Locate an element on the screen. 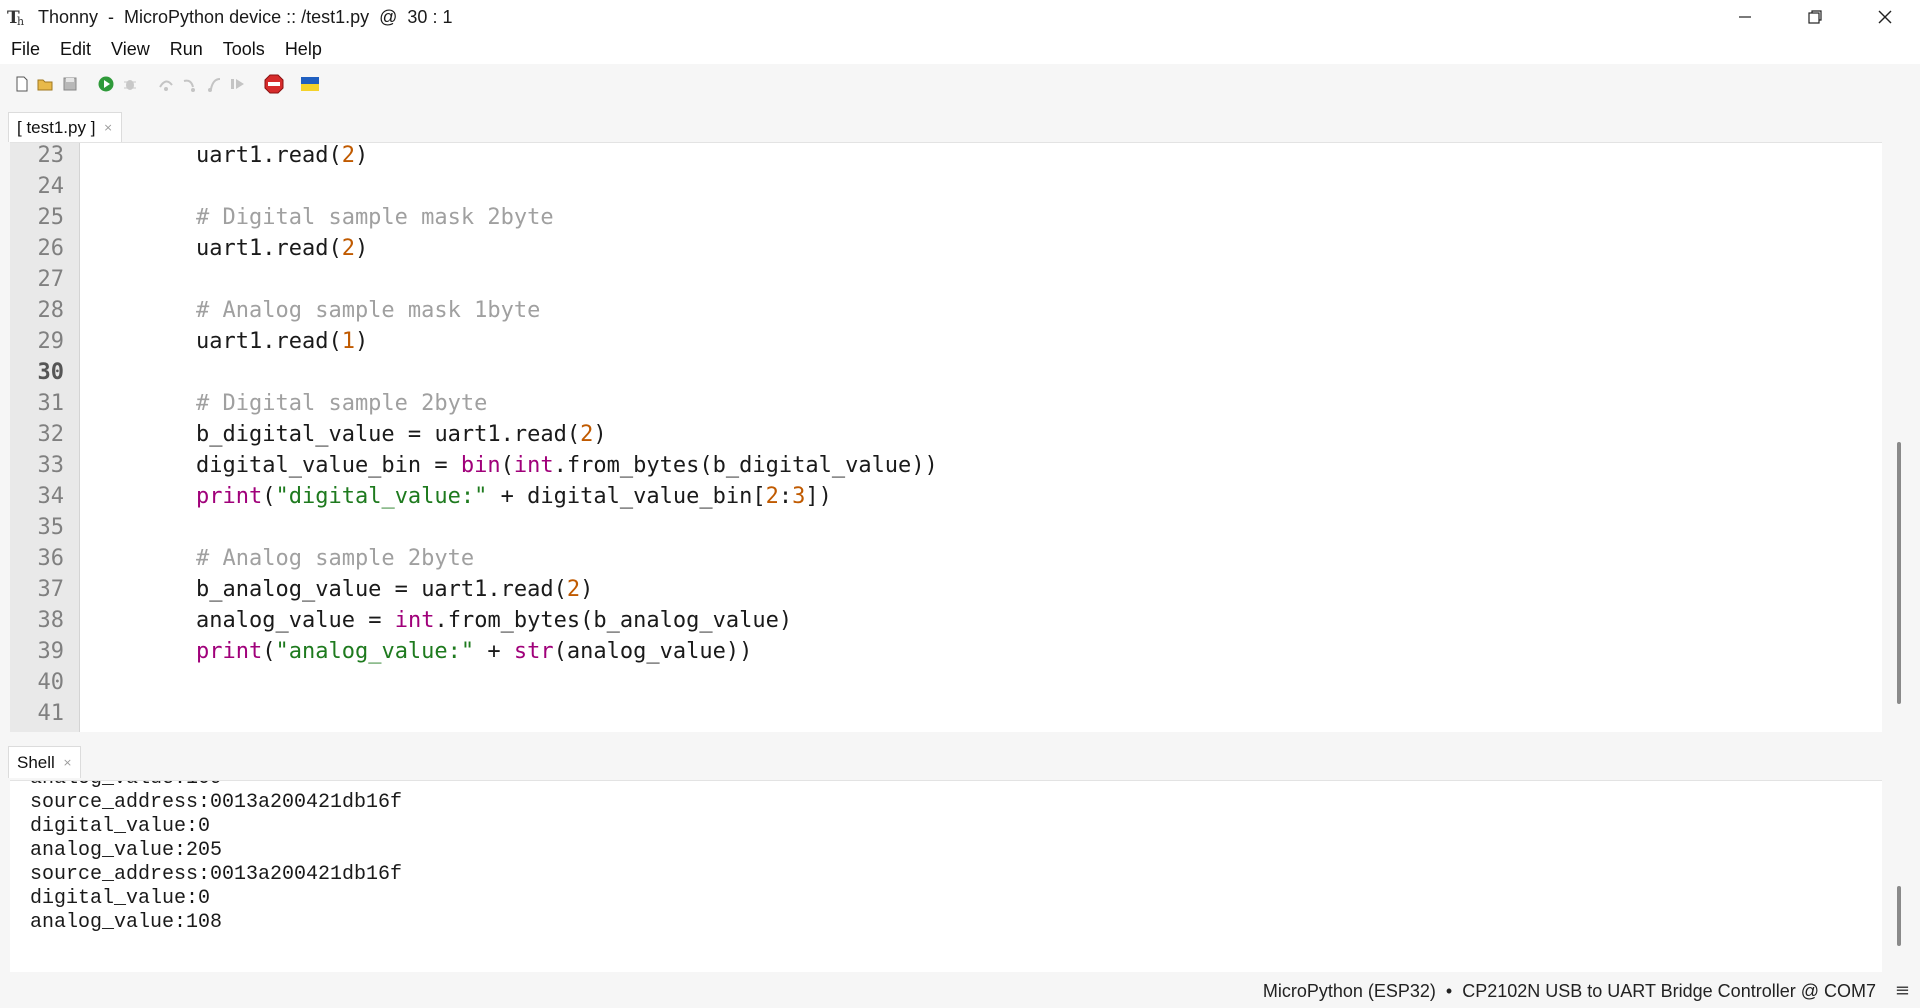 The image size is (1920, 1008). shell-scrollbar-thumb is located at coordinates (1899, 916).